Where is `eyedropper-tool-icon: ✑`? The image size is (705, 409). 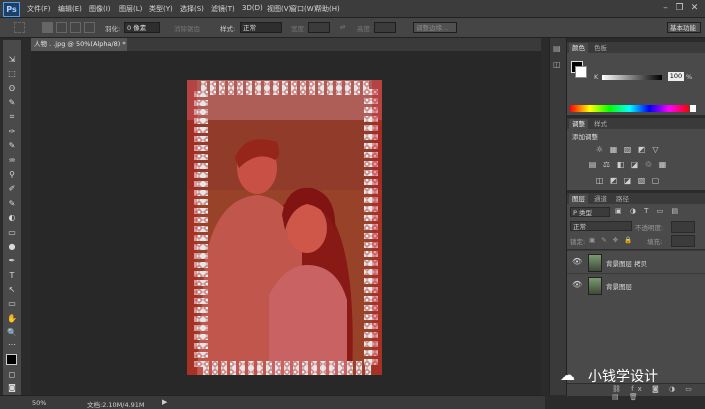 eyedropper-tool-icon: ✑ is located at coordinates (12, 131).